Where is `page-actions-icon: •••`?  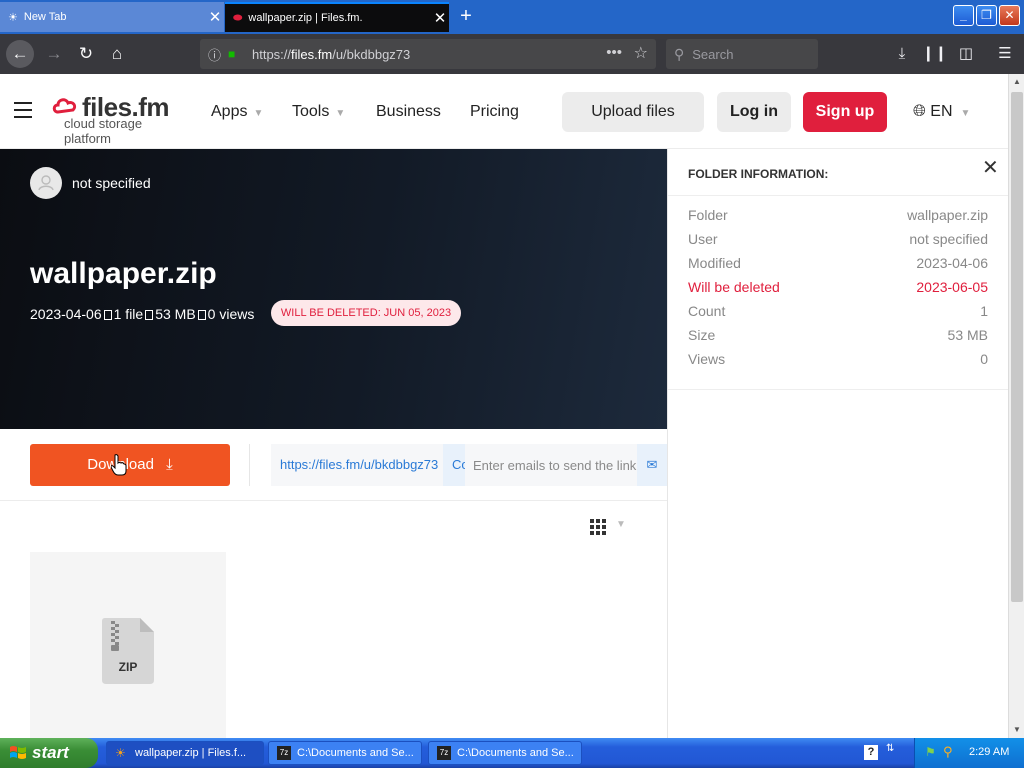 page-actions-icon: ••• is located at coordinates (614, 52).